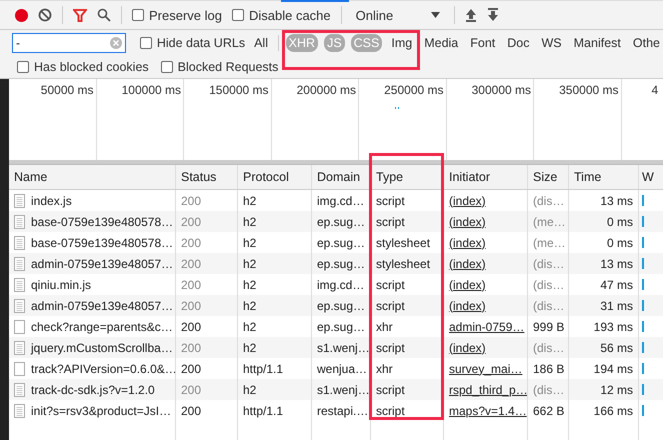 The image size is (663, 440). I want to click on timeline-tick-label: 150000 ms, so click(238, 90).